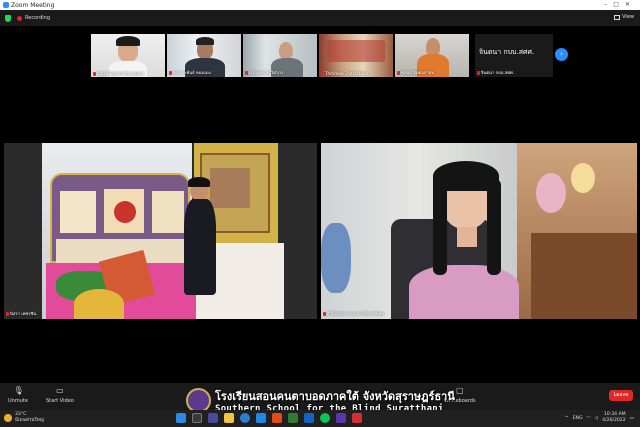 The height and width of the screenshot is (427, 640). Describe the element at coordinates (597, 418) in the screenshot. I see `volume-icon: ◁` at that location.